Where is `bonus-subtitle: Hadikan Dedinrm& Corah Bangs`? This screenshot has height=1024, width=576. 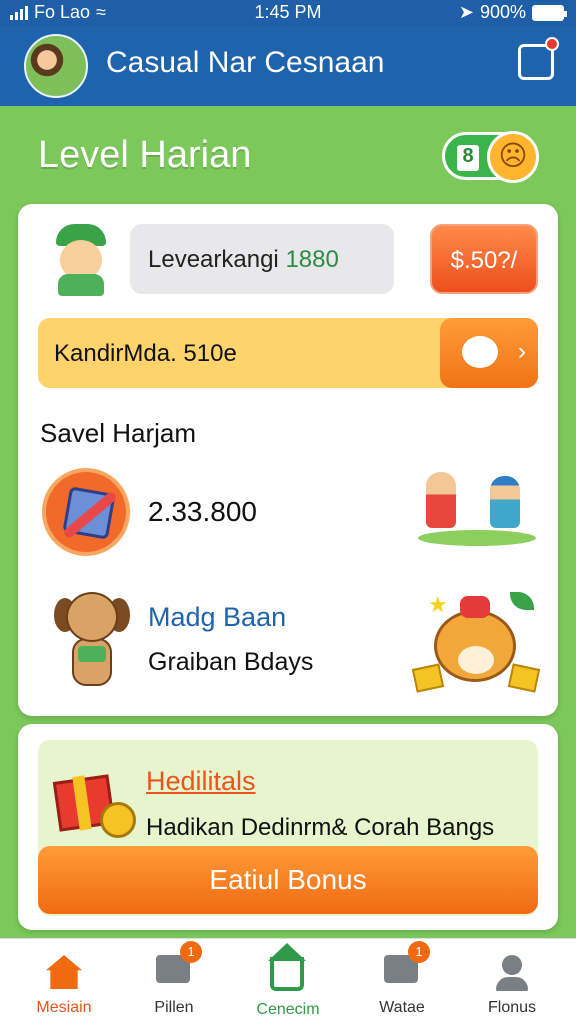 bonus-subtitle: Hadikan Dedinrm& Corah Bangs is located at coordinates (320, 827).